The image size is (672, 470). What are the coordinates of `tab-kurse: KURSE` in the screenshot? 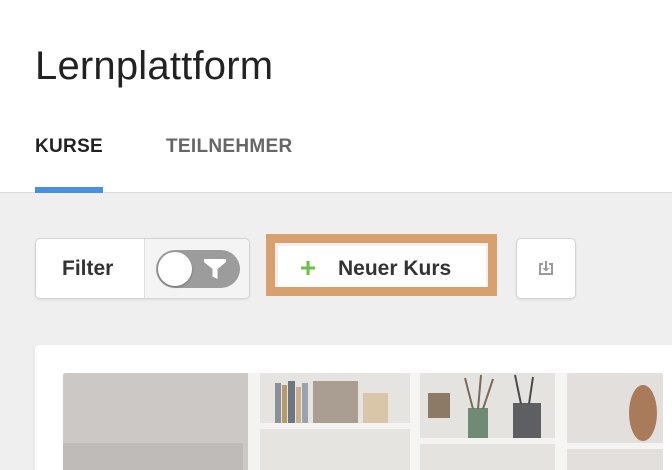 It's located at (69, 147).